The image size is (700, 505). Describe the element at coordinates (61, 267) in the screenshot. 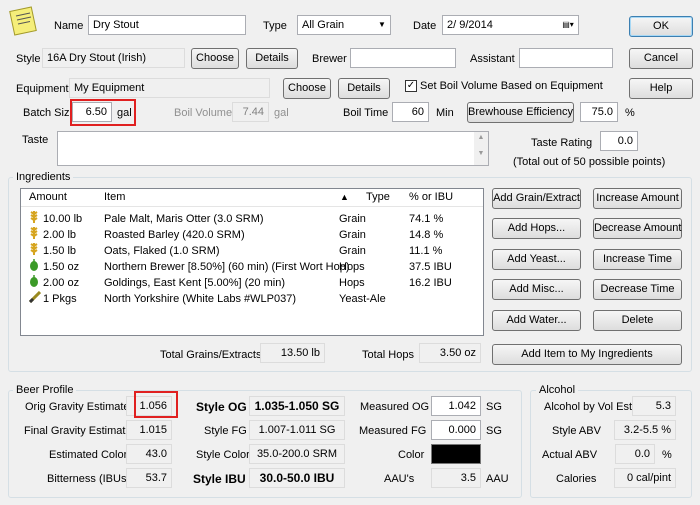

I see `ingredient-amount: 1.50 oz` at that location.